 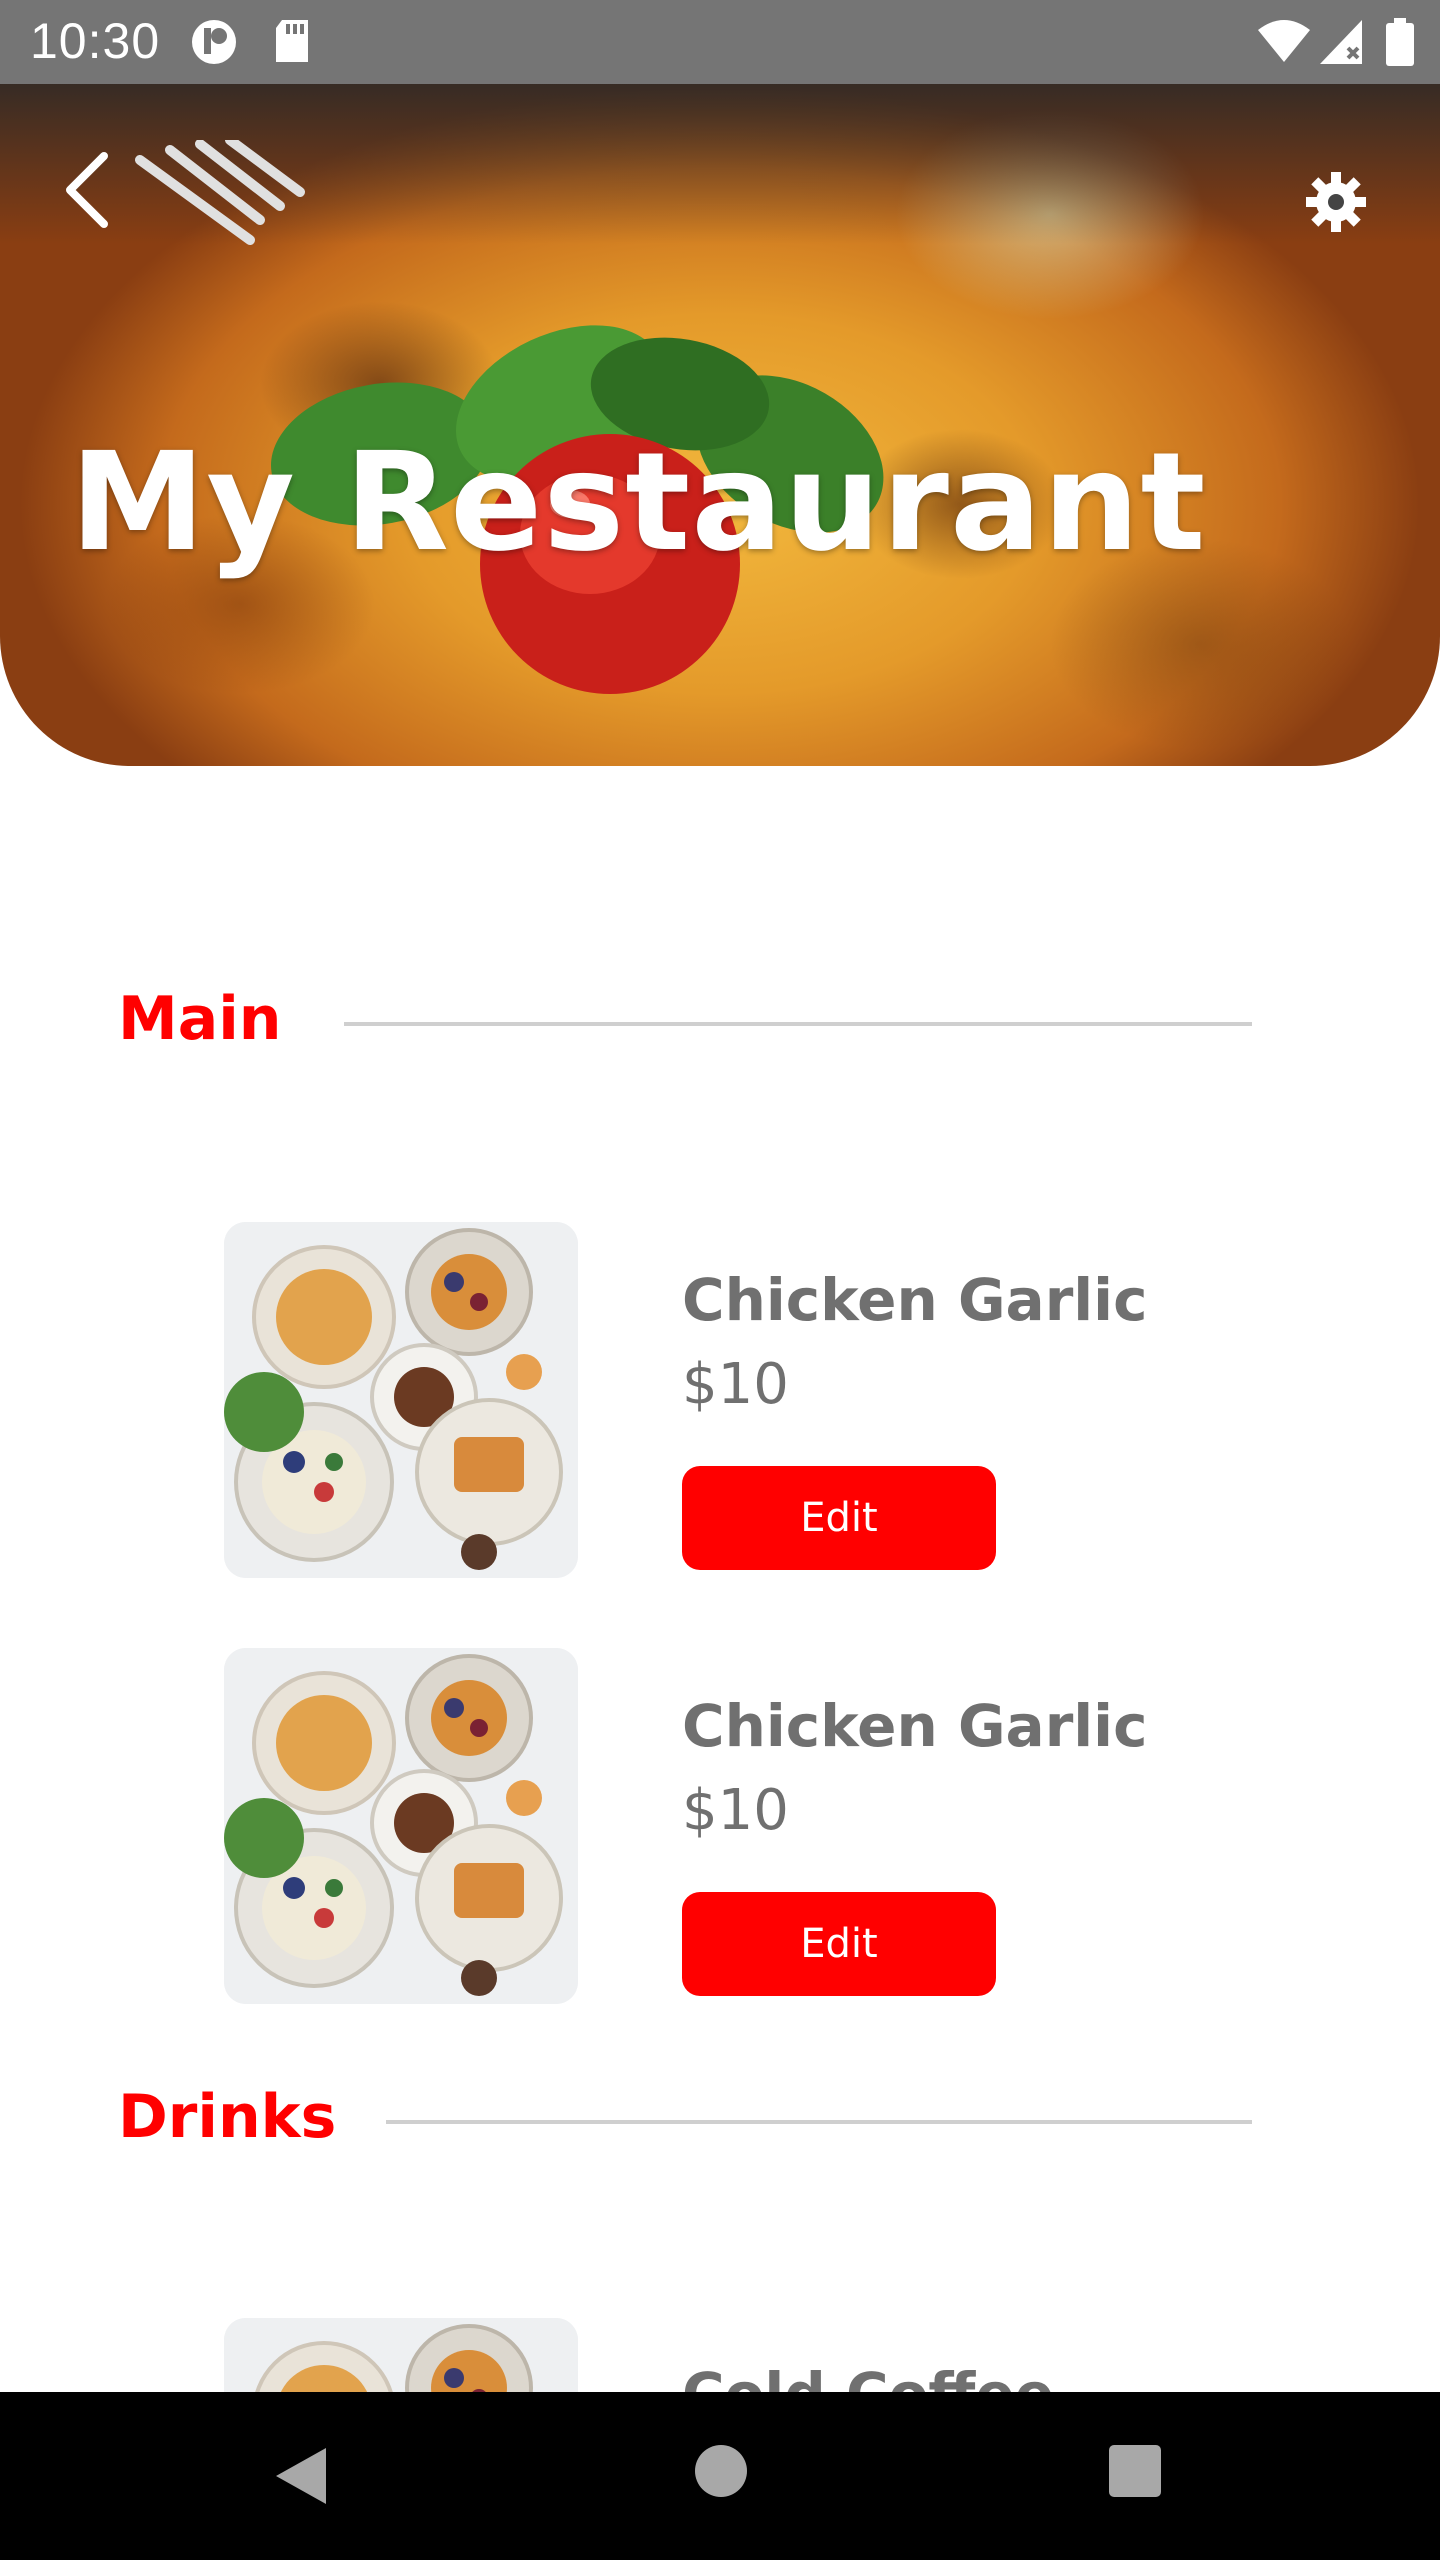 I want to click on fork-icon, so click(x=220, y=192).